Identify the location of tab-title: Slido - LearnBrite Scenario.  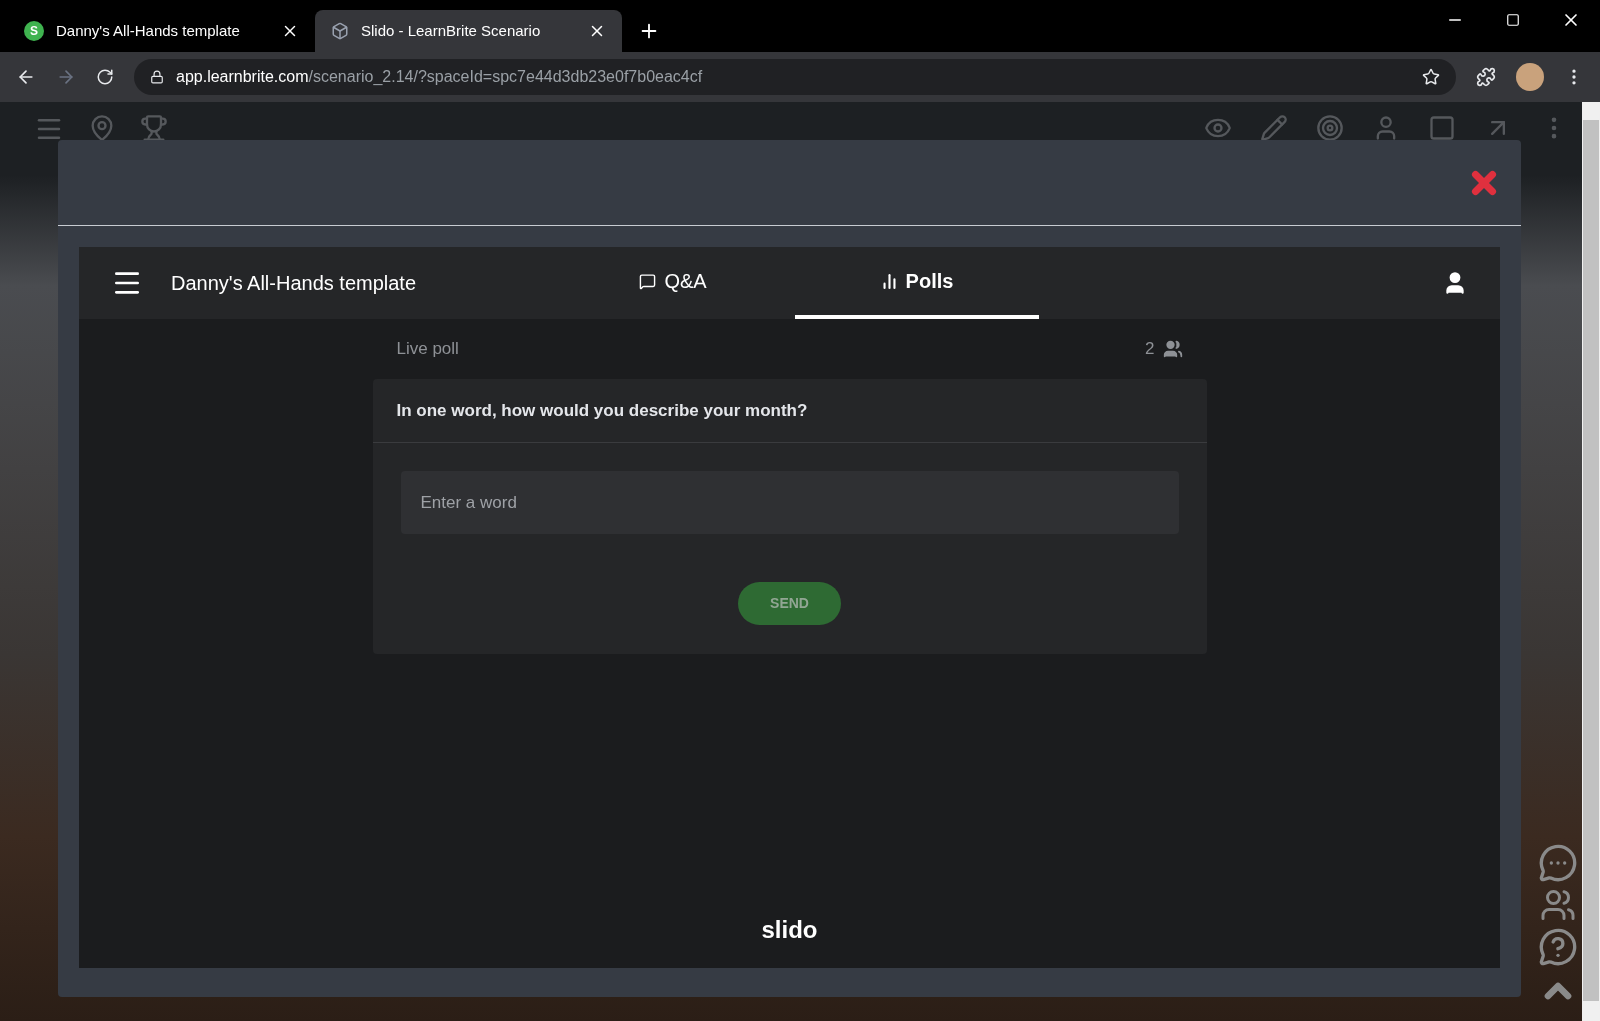
(451, 30).